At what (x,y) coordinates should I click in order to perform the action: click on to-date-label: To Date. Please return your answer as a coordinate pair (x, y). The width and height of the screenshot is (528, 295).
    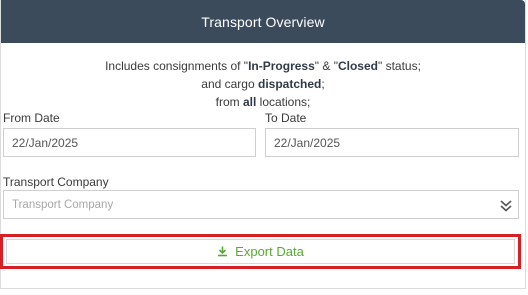
    Looking at the image, I should click on (286, 118).